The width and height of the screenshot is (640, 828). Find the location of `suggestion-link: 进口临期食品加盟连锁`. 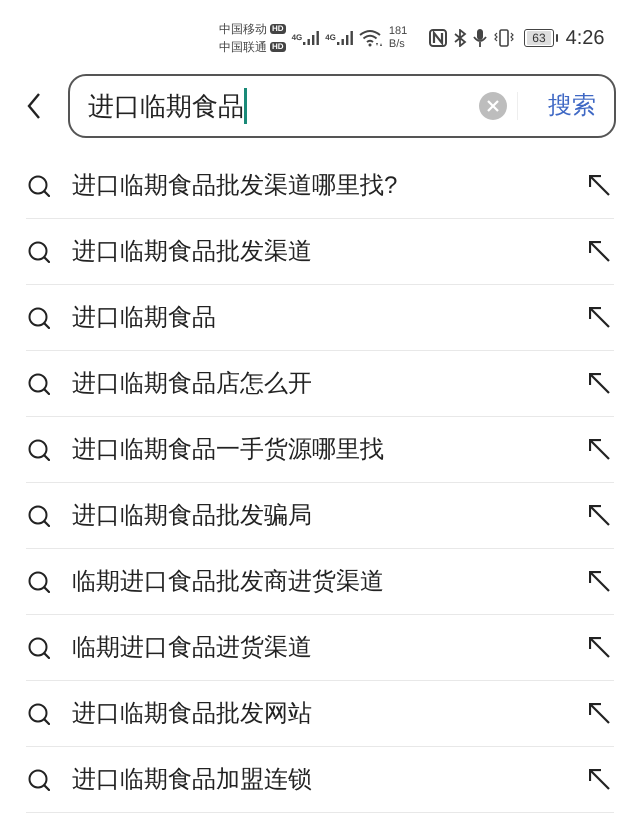

suggestion-link: 进口临期食品加盟连锁 is located at coordinates (192, 780).